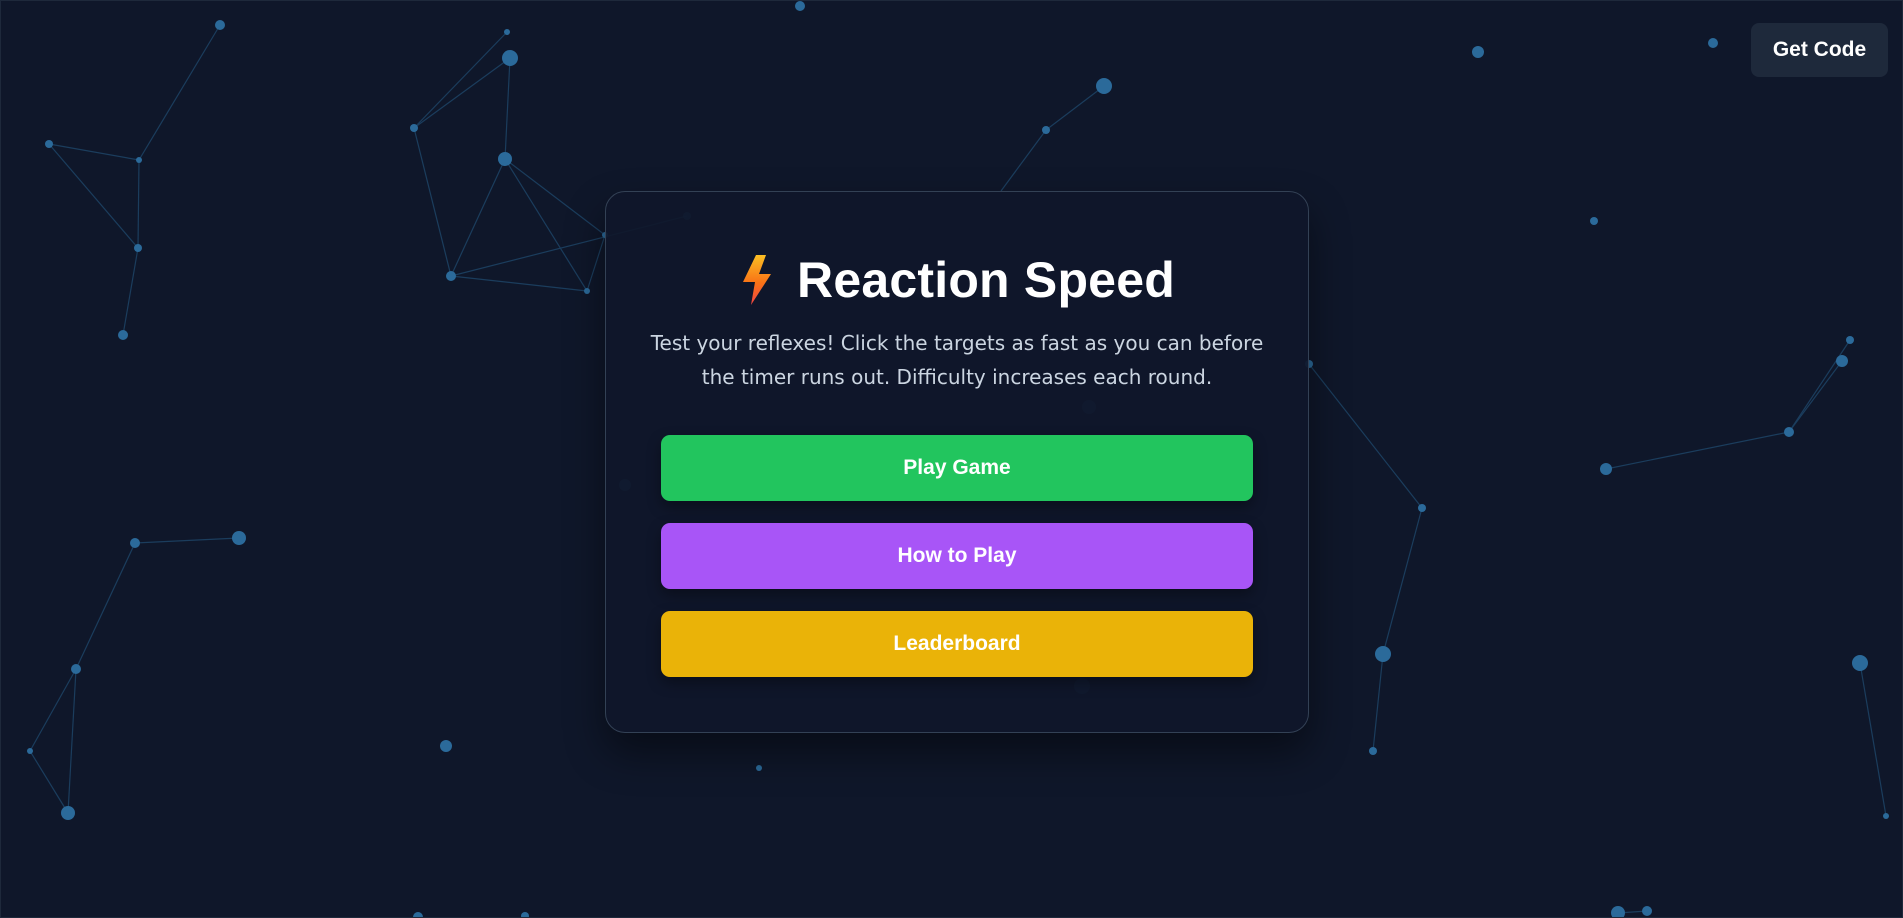 The height and width of the screenshot is (918, 1903). Describe the element at coordinates (1819, 50) in the screenshot. I see `get-code-button: Get Code` at that location.